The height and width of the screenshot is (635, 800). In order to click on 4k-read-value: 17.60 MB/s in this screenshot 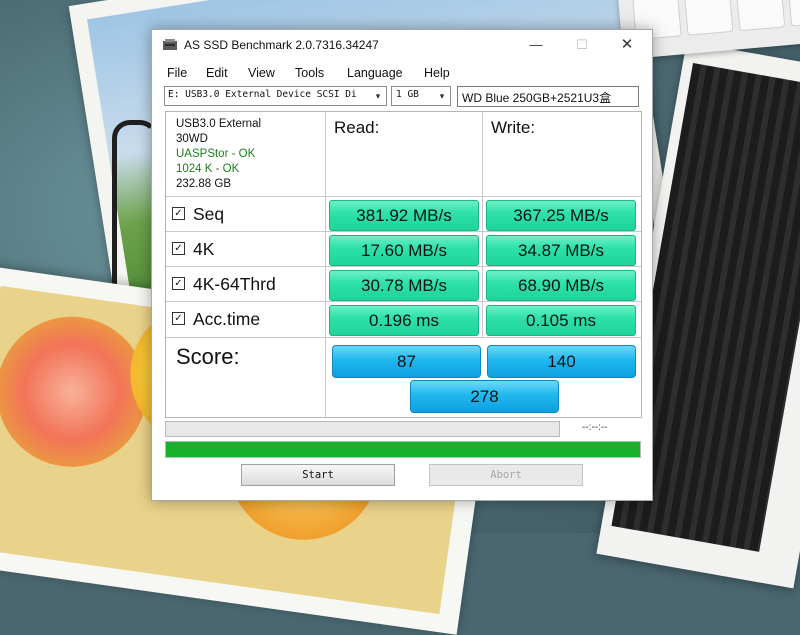, I will do `click(404, 250)`.